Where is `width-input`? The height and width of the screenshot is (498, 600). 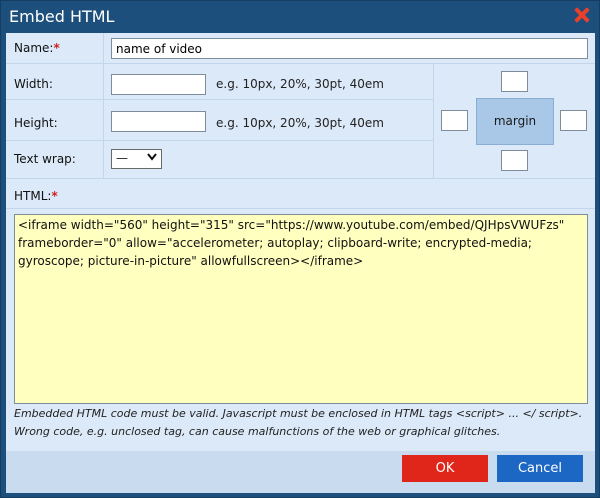
width-input is located at coordinates (158, 84).